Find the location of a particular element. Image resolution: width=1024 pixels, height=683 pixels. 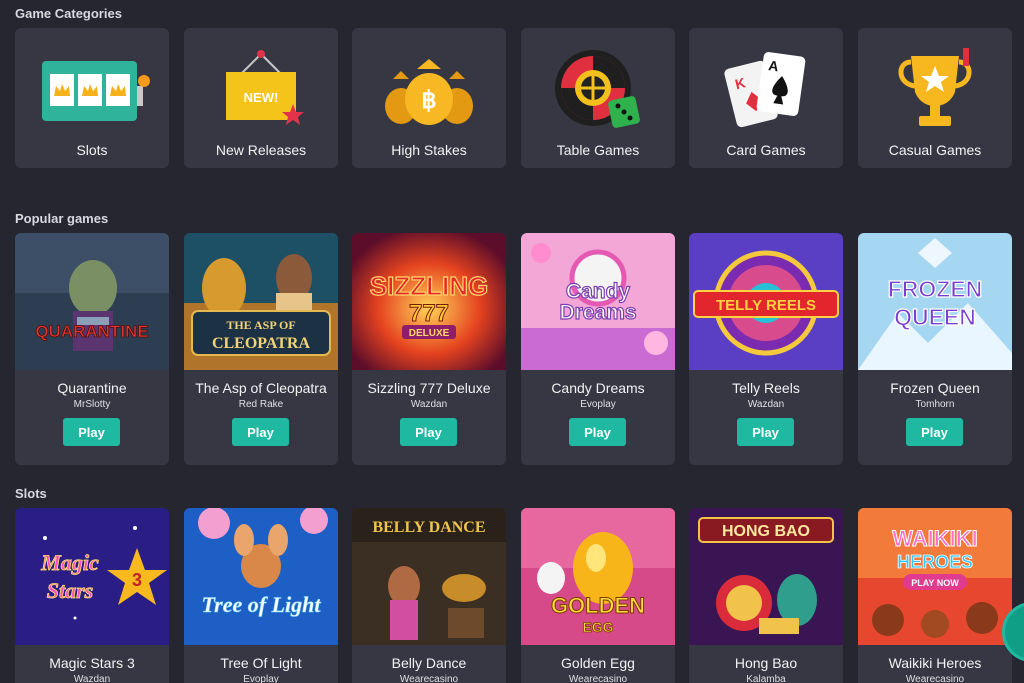

game-name: Candy Dreams is located at coordinates (598, 388).